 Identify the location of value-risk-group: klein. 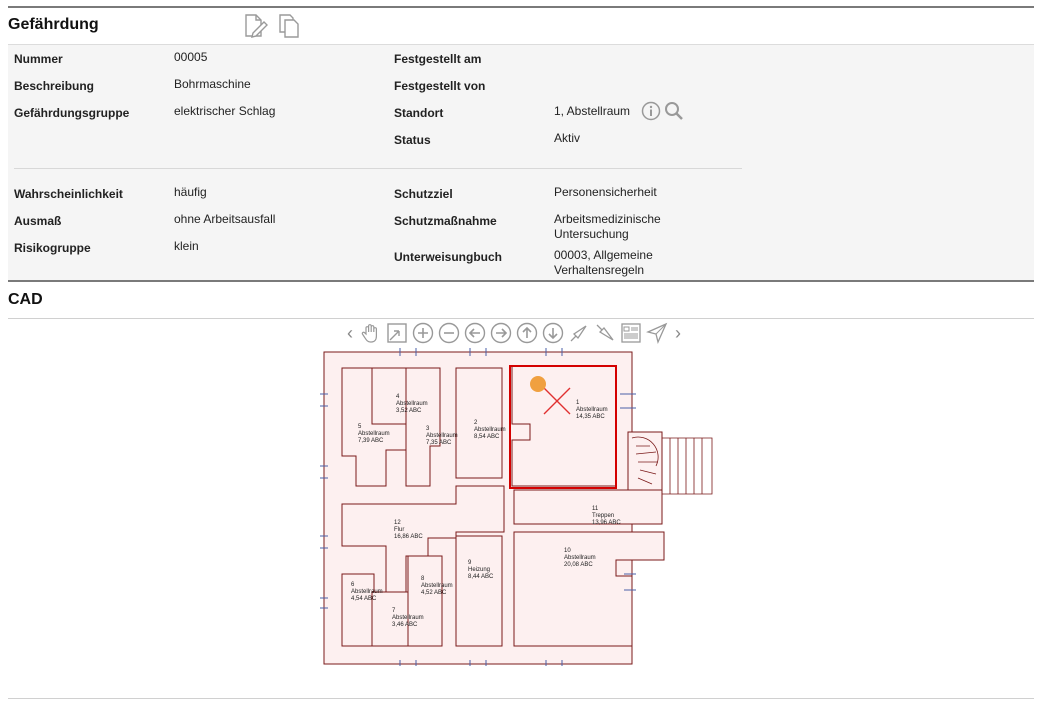
(186, 246).